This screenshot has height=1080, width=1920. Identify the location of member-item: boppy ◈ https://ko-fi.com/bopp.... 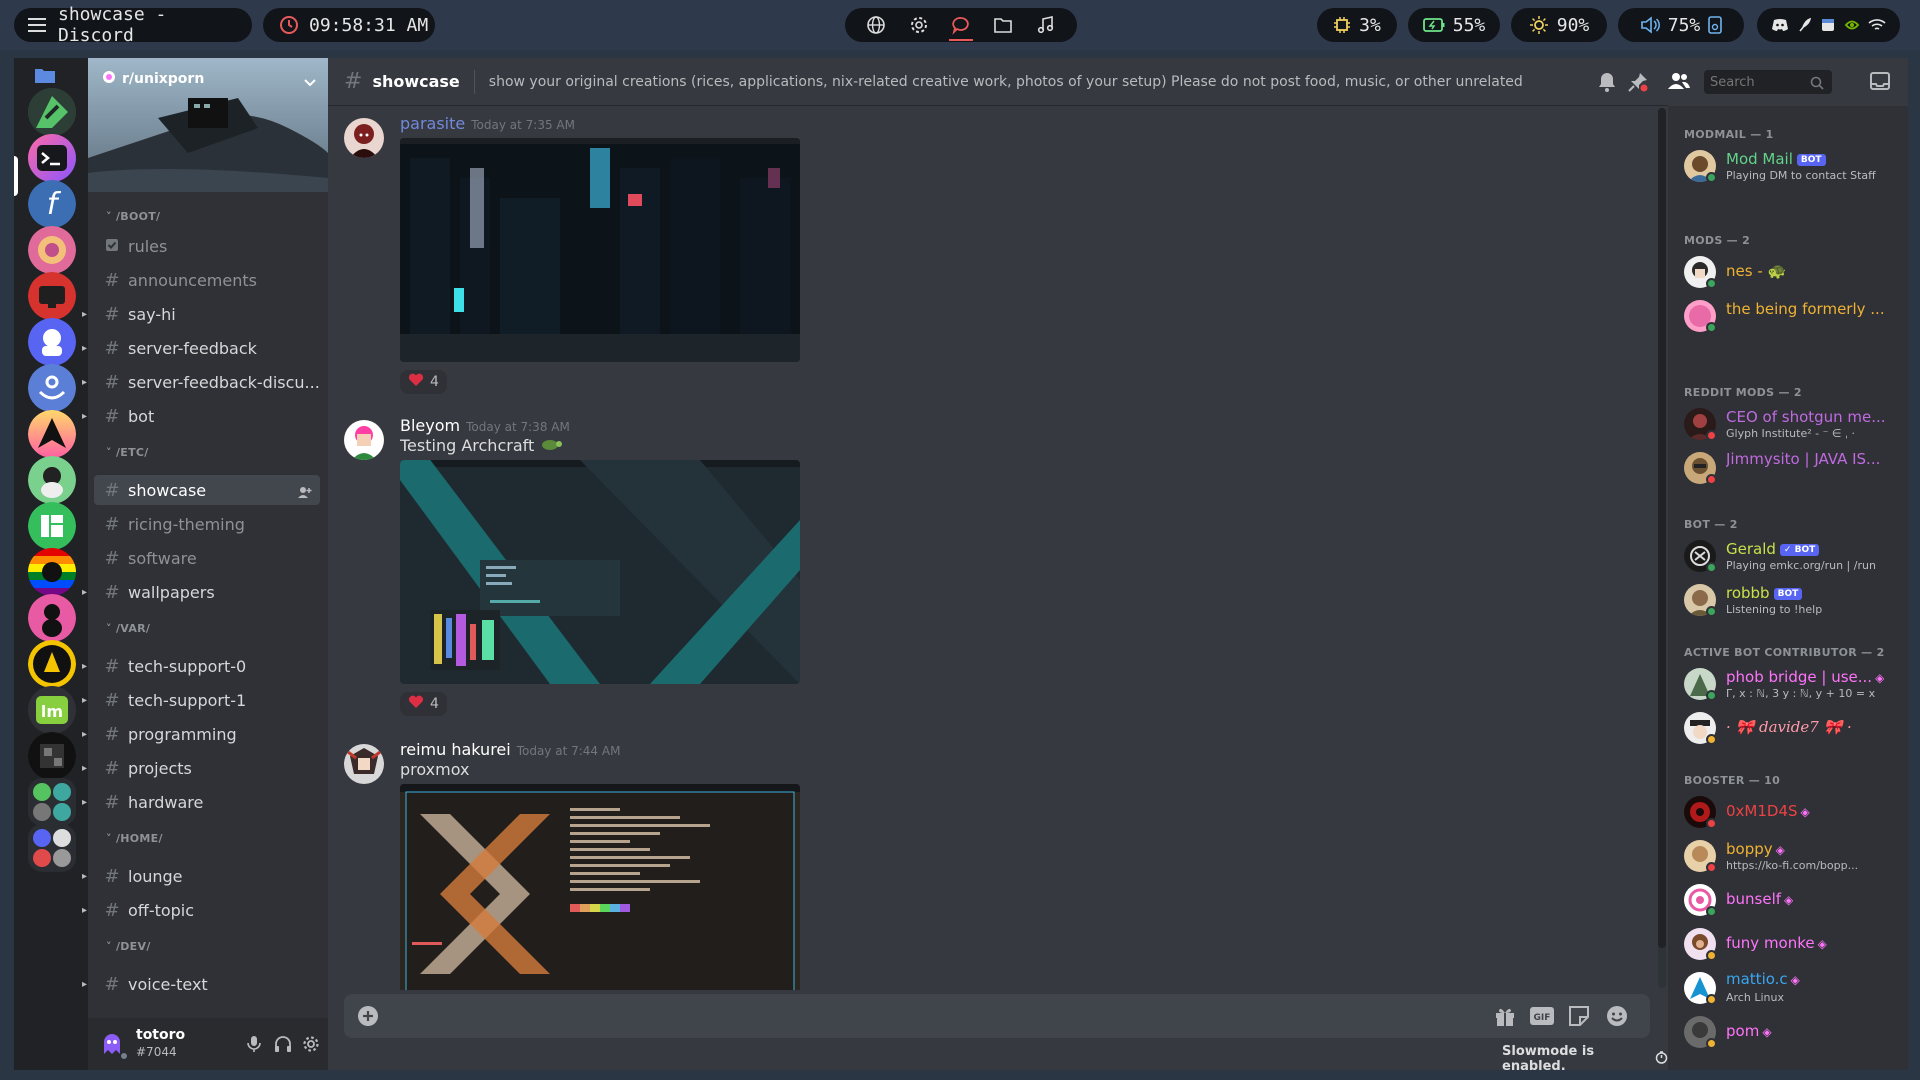
(1793, 856).